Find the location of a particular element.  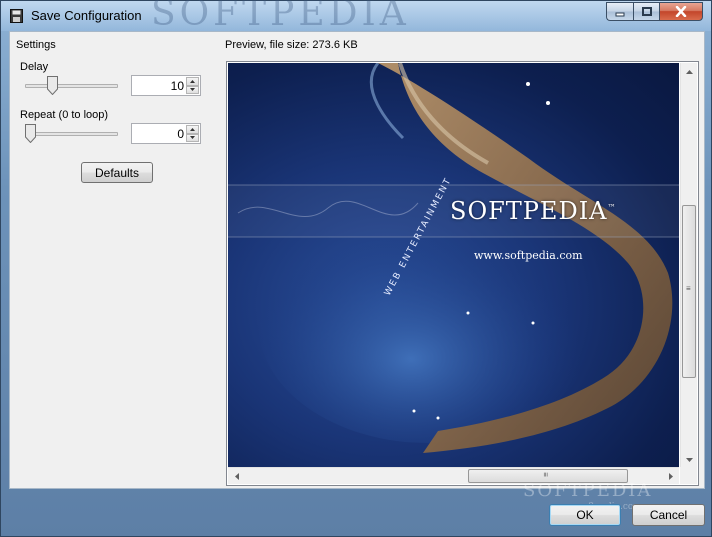

repeat-spin-buttons is located at coordinates (192, 133).